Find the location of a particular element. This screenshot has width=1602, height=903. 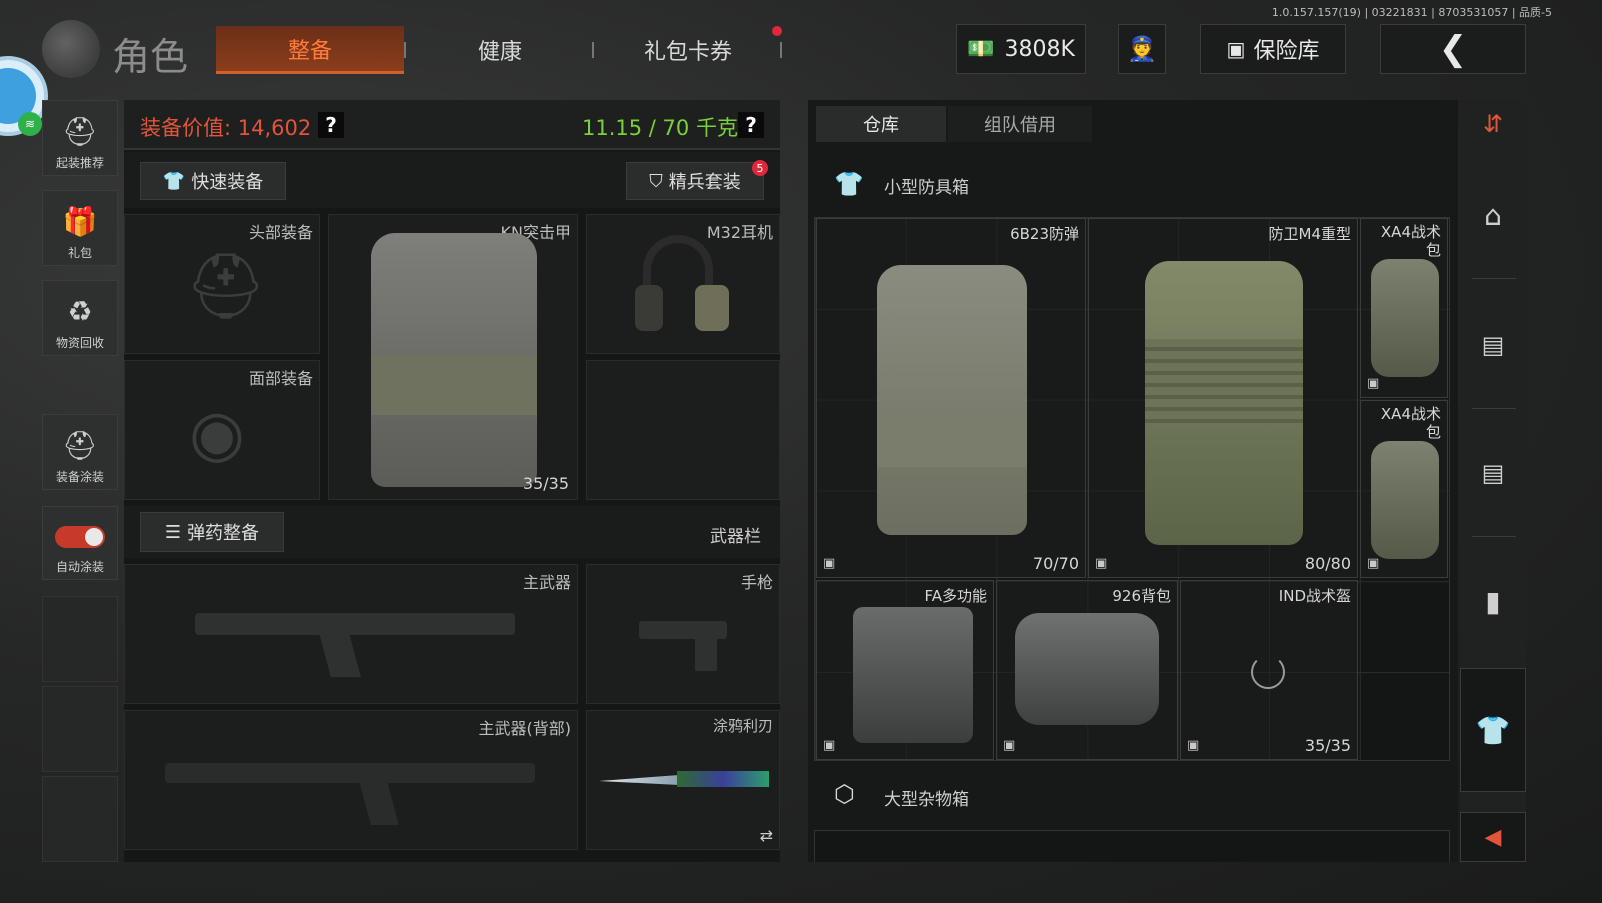

sidebar-item-label: 物资回收 is located at coordinates (79, 343).